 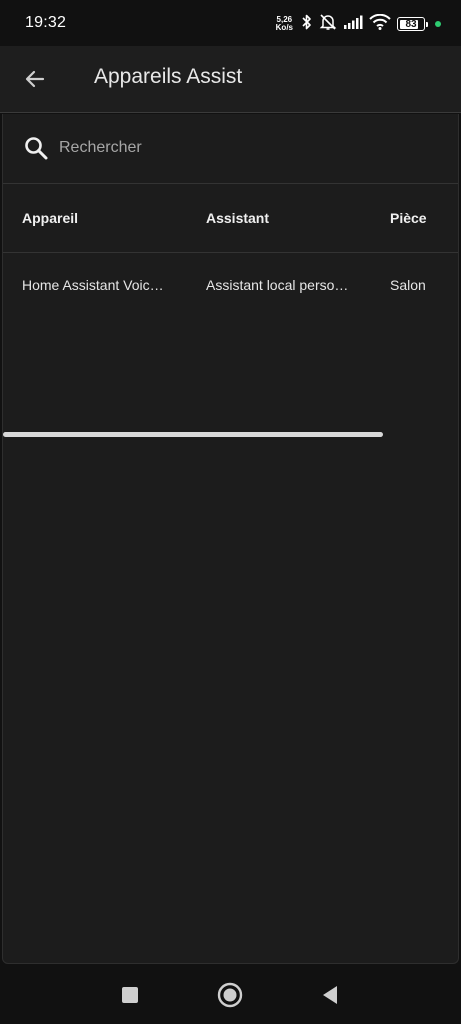 I want to click on network-speed: 5,26 Ko/s, so click(x=284, y=24).